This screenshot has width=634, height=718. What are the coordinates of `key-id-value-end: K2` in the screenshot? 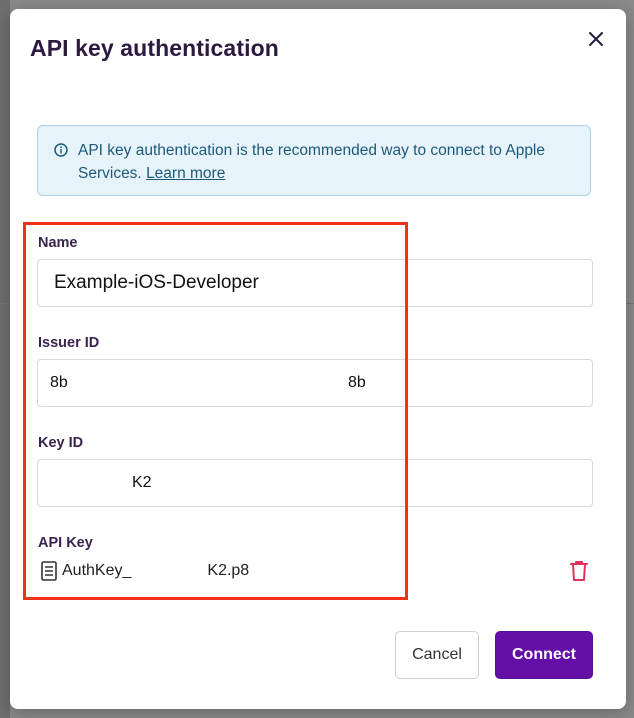 It's located at (142, 482).